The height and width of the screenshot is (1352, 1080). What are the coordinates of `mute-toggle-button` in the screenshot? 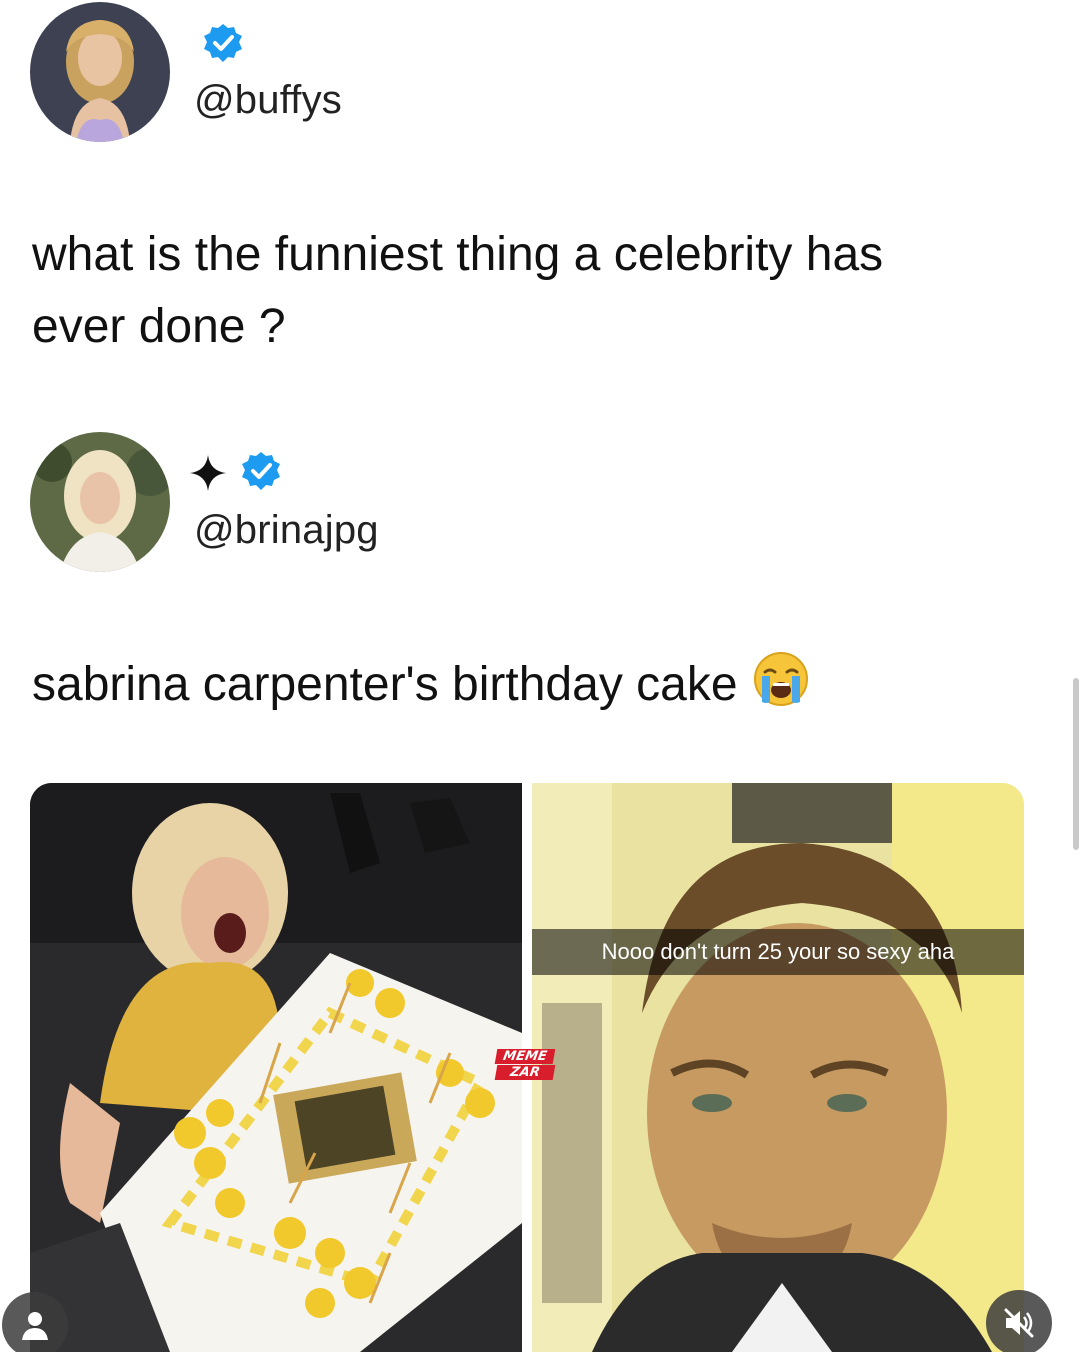 It's located at (1019, 1321).